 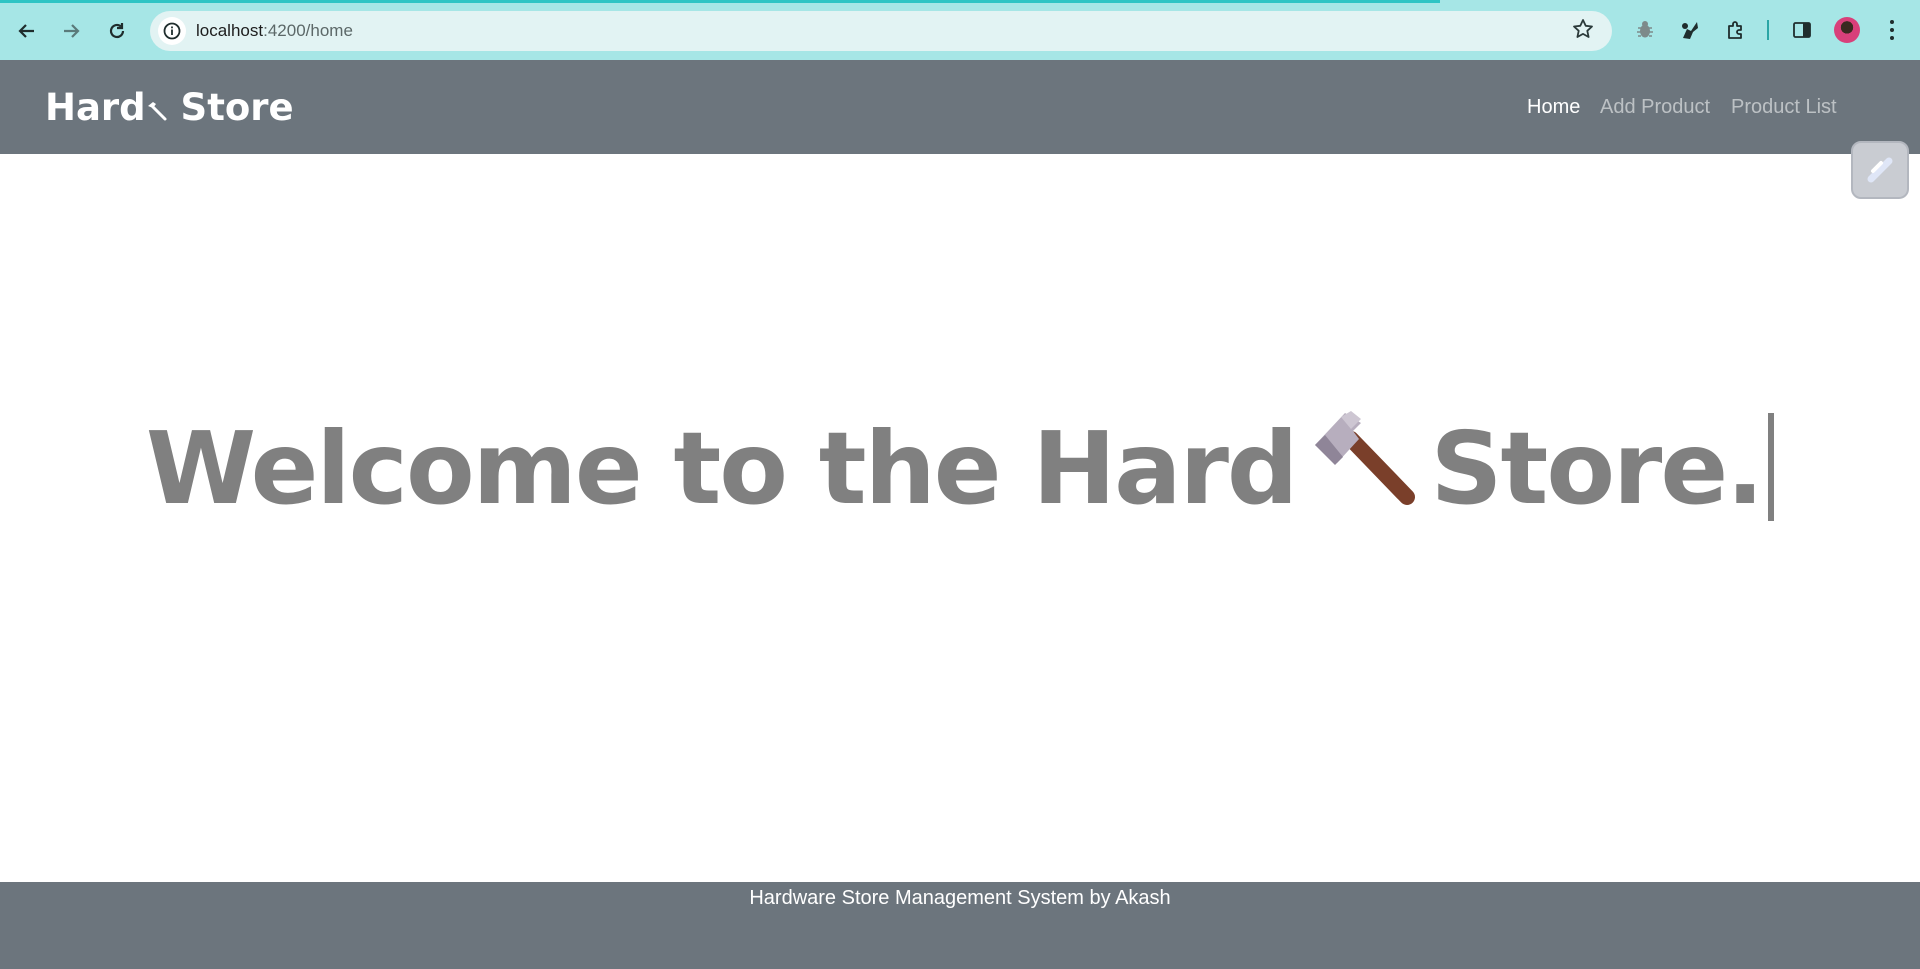 What do you see at coordinates (172, 31) in the screenshot?
I see `site-info-icon` at bounding box center [172, 31].